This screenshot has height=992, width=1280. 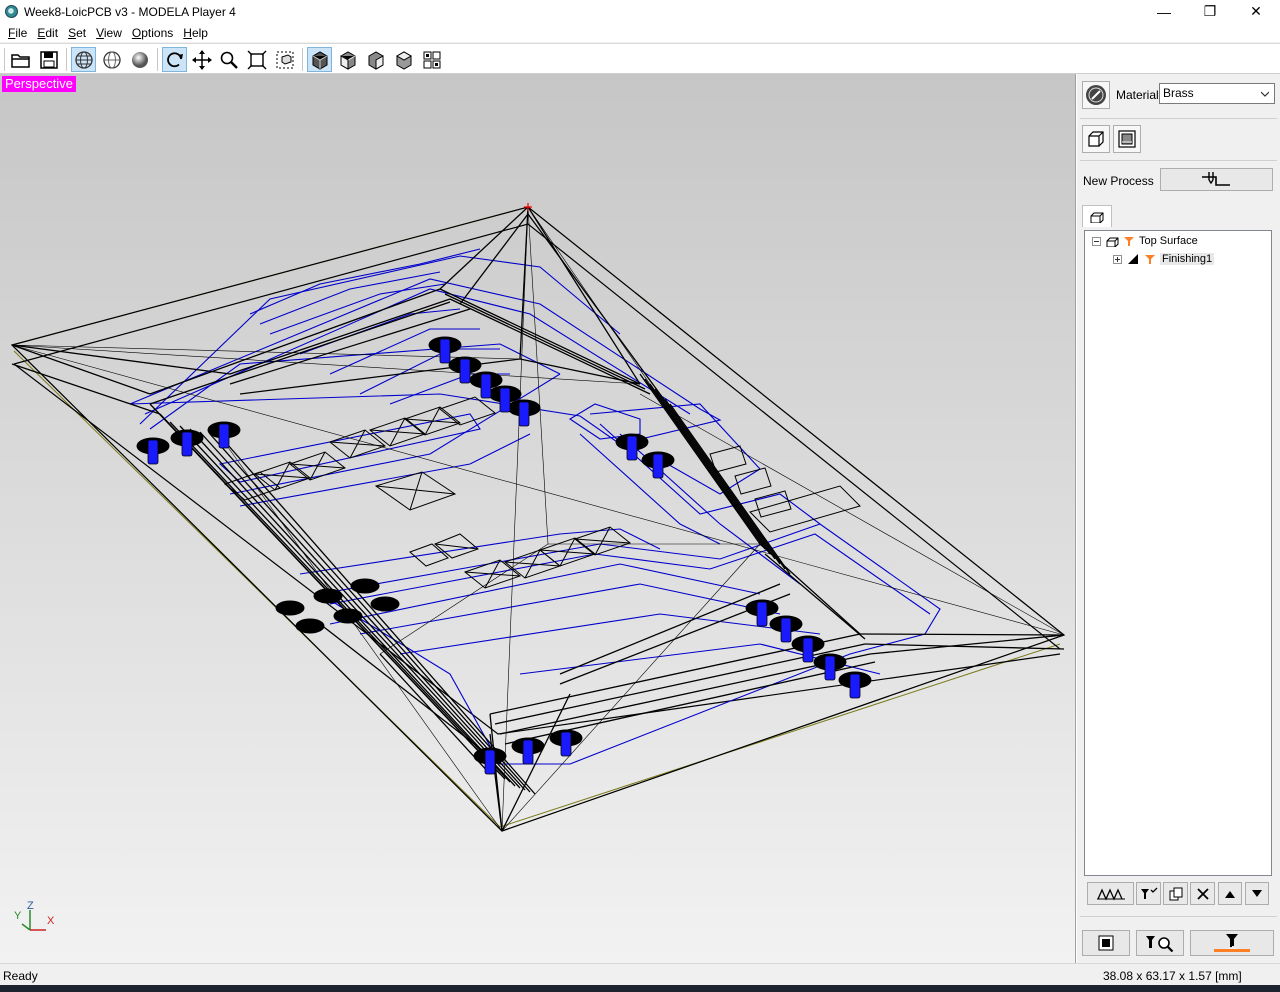 I want to click on shaded-sphere-icon, so click(x=139, y=59).